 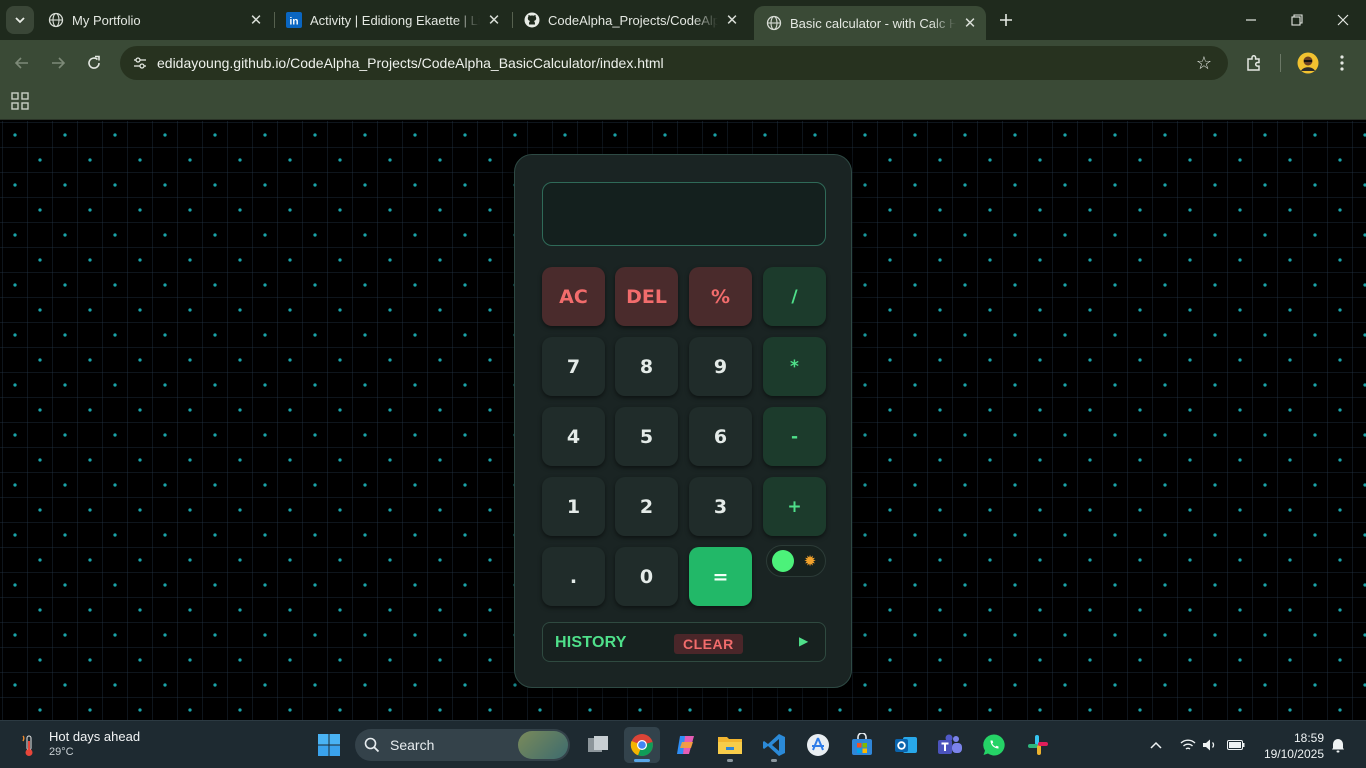 I want to click on avatar-icon, so click(x=1308, y=63).